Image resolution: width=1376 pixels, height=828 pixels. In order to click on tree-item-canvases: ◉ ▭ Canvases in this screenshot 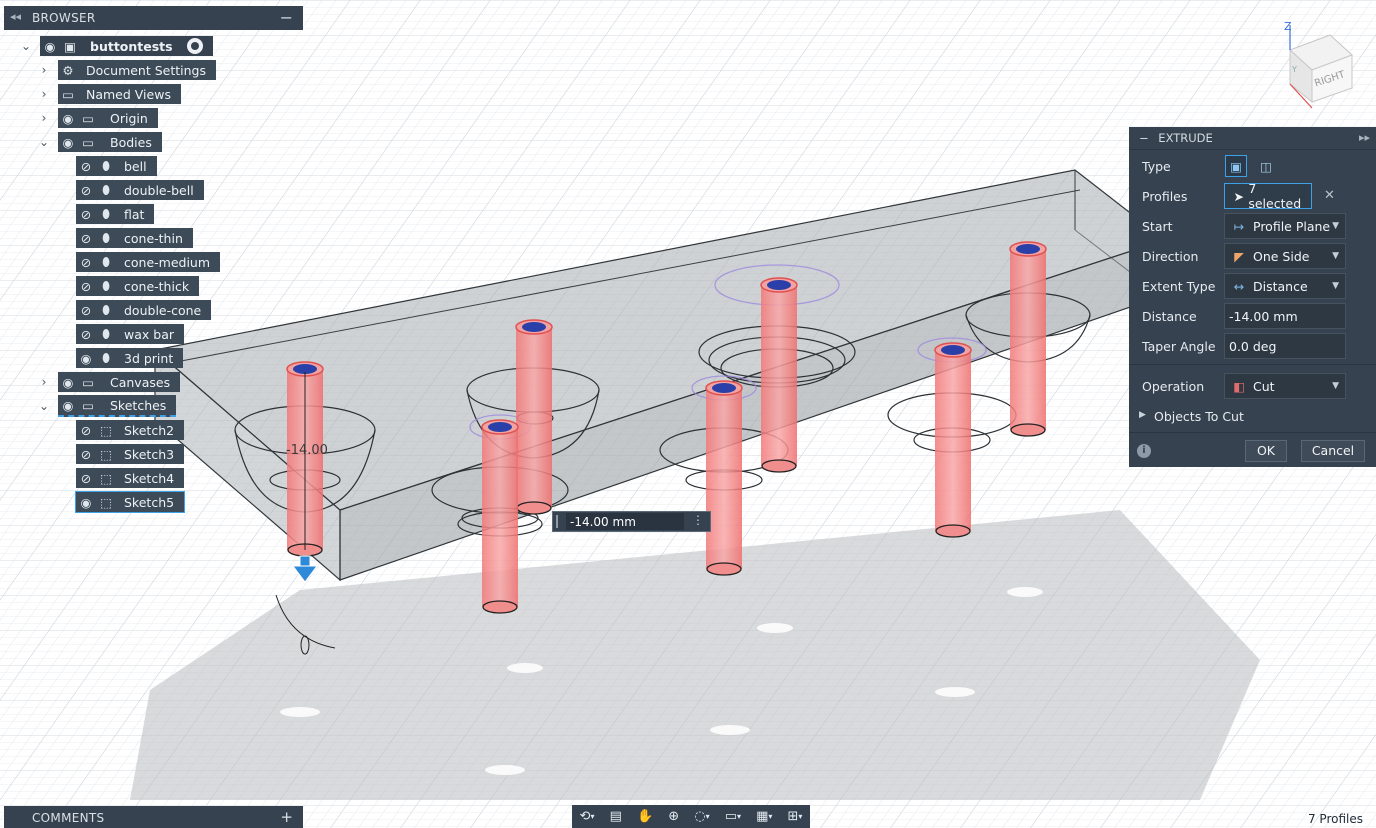, I will do `click(119, 382)`.